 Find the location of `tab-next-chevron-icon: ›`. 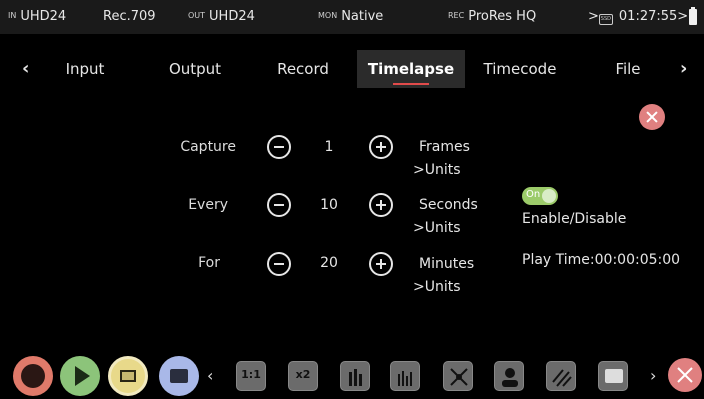

tab-next-chevron-icon: › is located at coordinates (683, 68).